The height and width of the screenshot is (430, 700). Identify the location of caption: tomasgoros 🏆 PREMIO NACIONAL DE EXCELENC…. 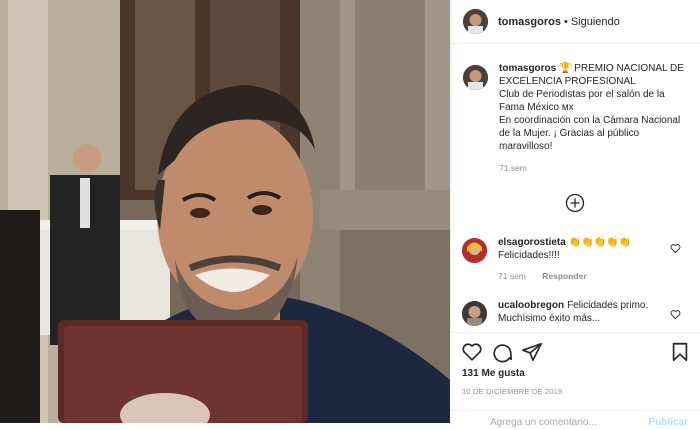
(580, 117).